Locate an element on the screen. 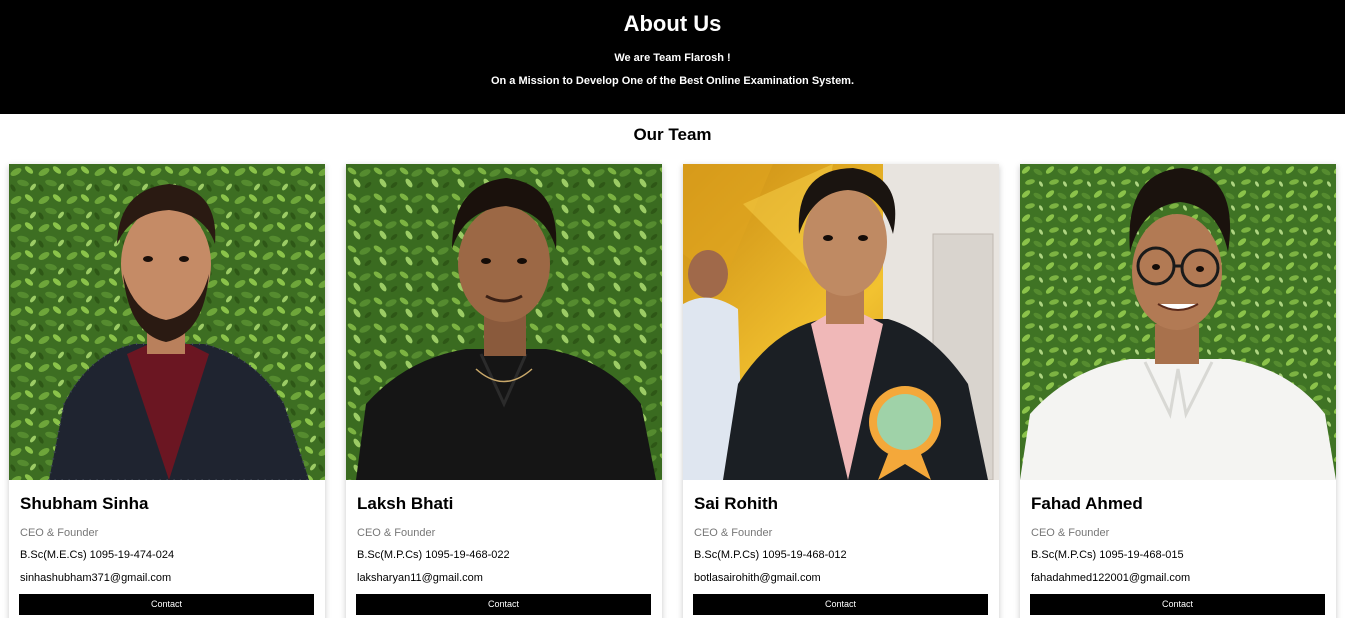 The width and height of the screenshot is (1345, 618). member-email: fahadahmed122001@gmail.com is located at coordinates (1111, 578).